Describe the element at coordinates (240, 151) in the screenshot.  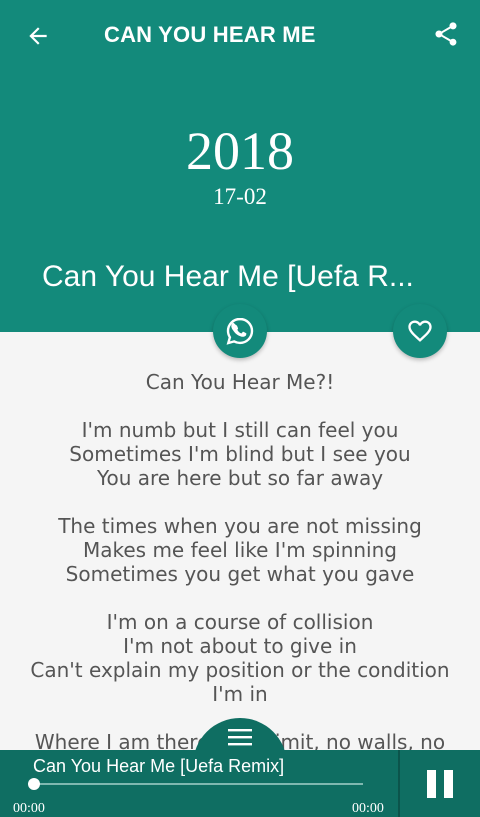
I see `release-year: 2018` at that location.